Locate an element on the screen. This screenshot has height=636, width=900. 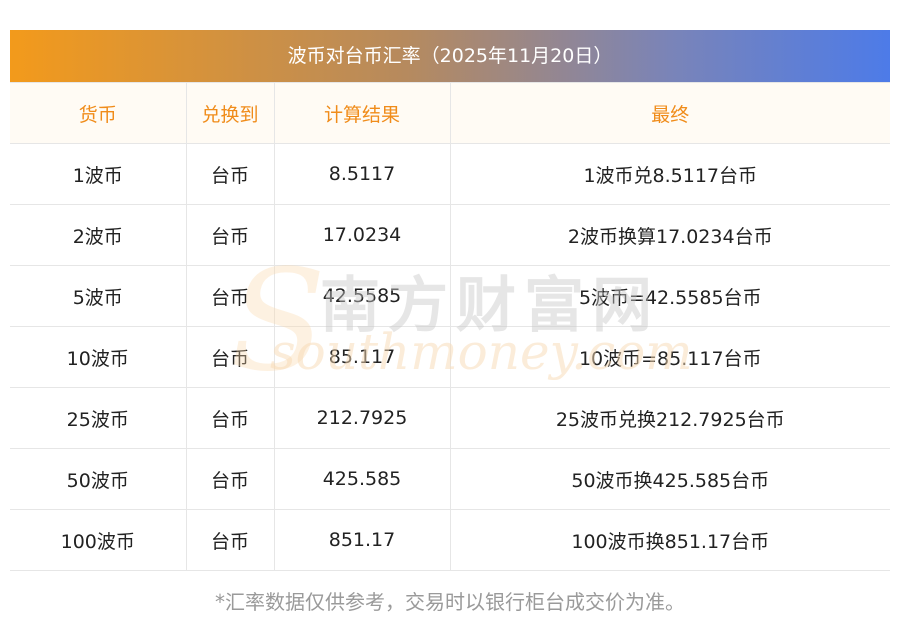
cell-result: 42.5585 is located at coordinates (362, 296).